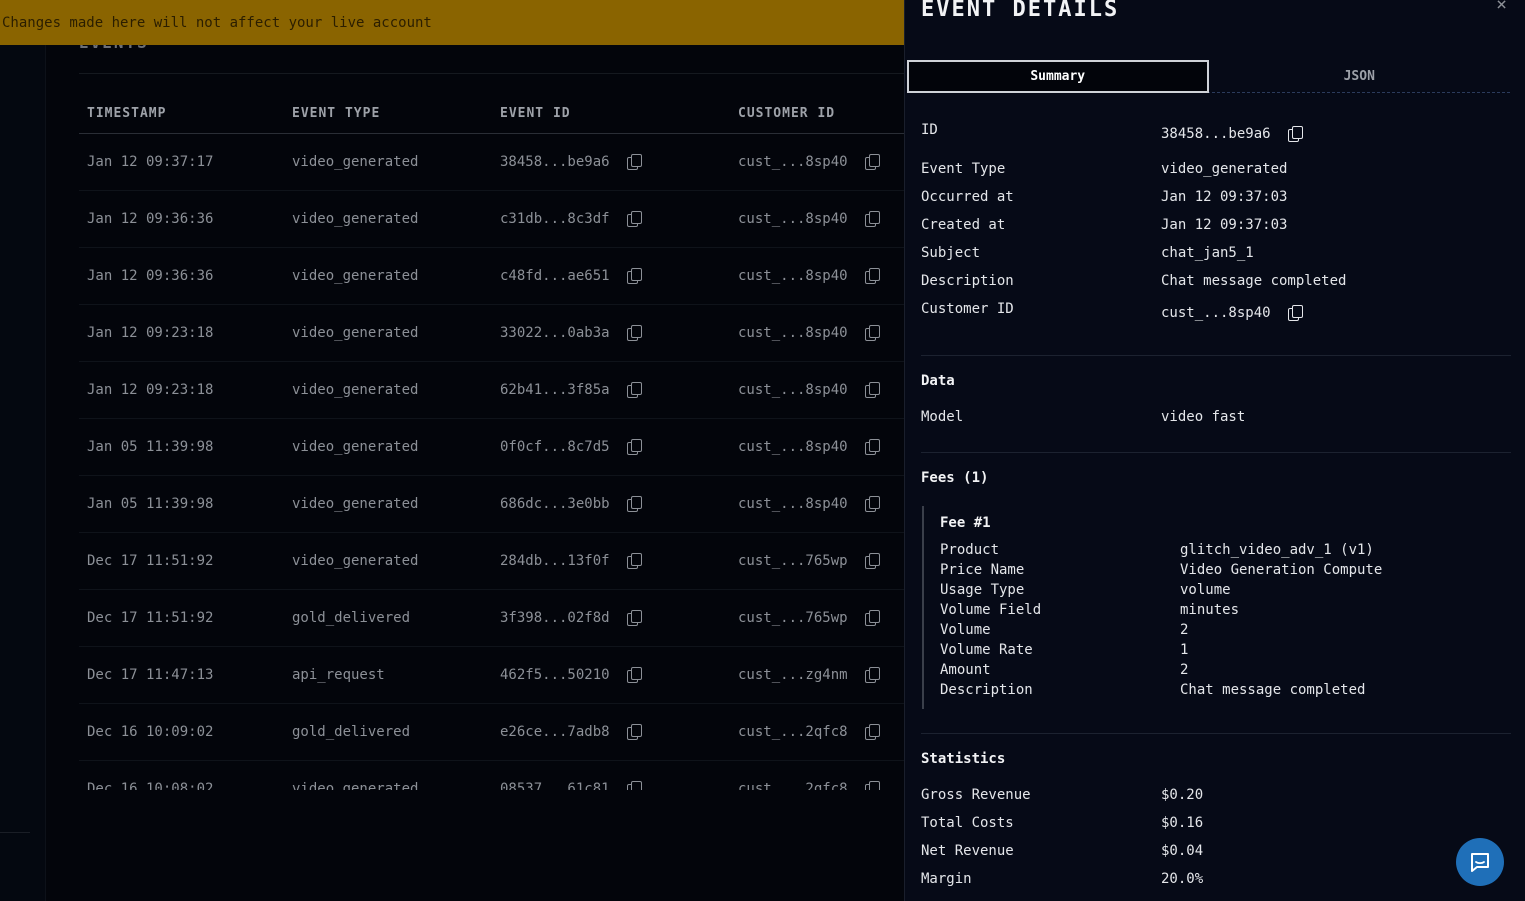 The width and height of the screenshot is (1525, 901). Describe the element at coordinates (817, 113) in the screenshot. I see `col-customer-id: CUSTOMER ID` at that location.